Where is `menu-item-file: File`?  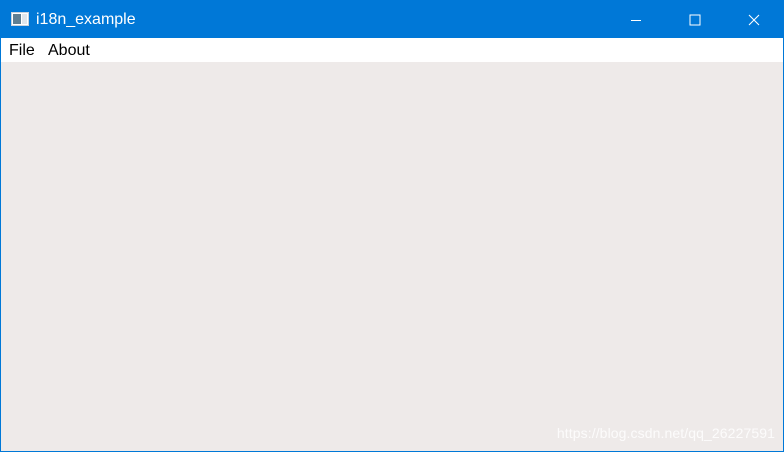
menu-item-file: File is located at coordinates (22, 51).